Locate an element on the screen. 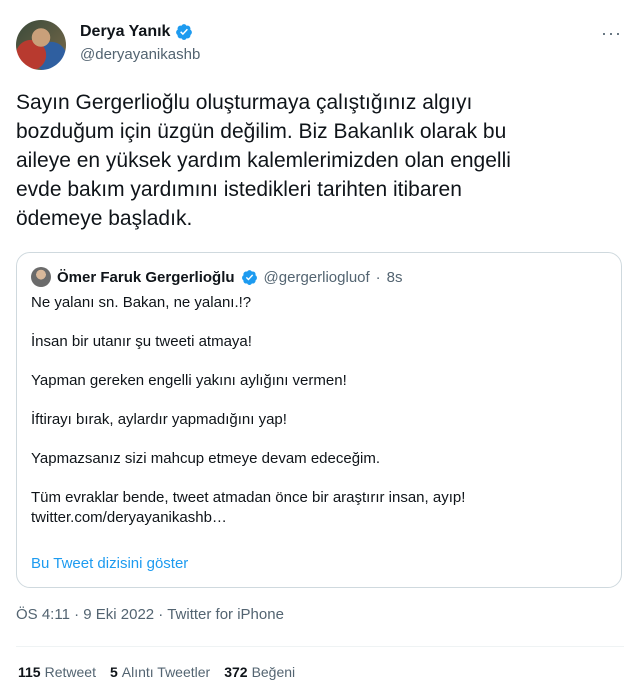  quotes-stat: 5 Alıntı Tweetler is located at coordinates (160, 672).